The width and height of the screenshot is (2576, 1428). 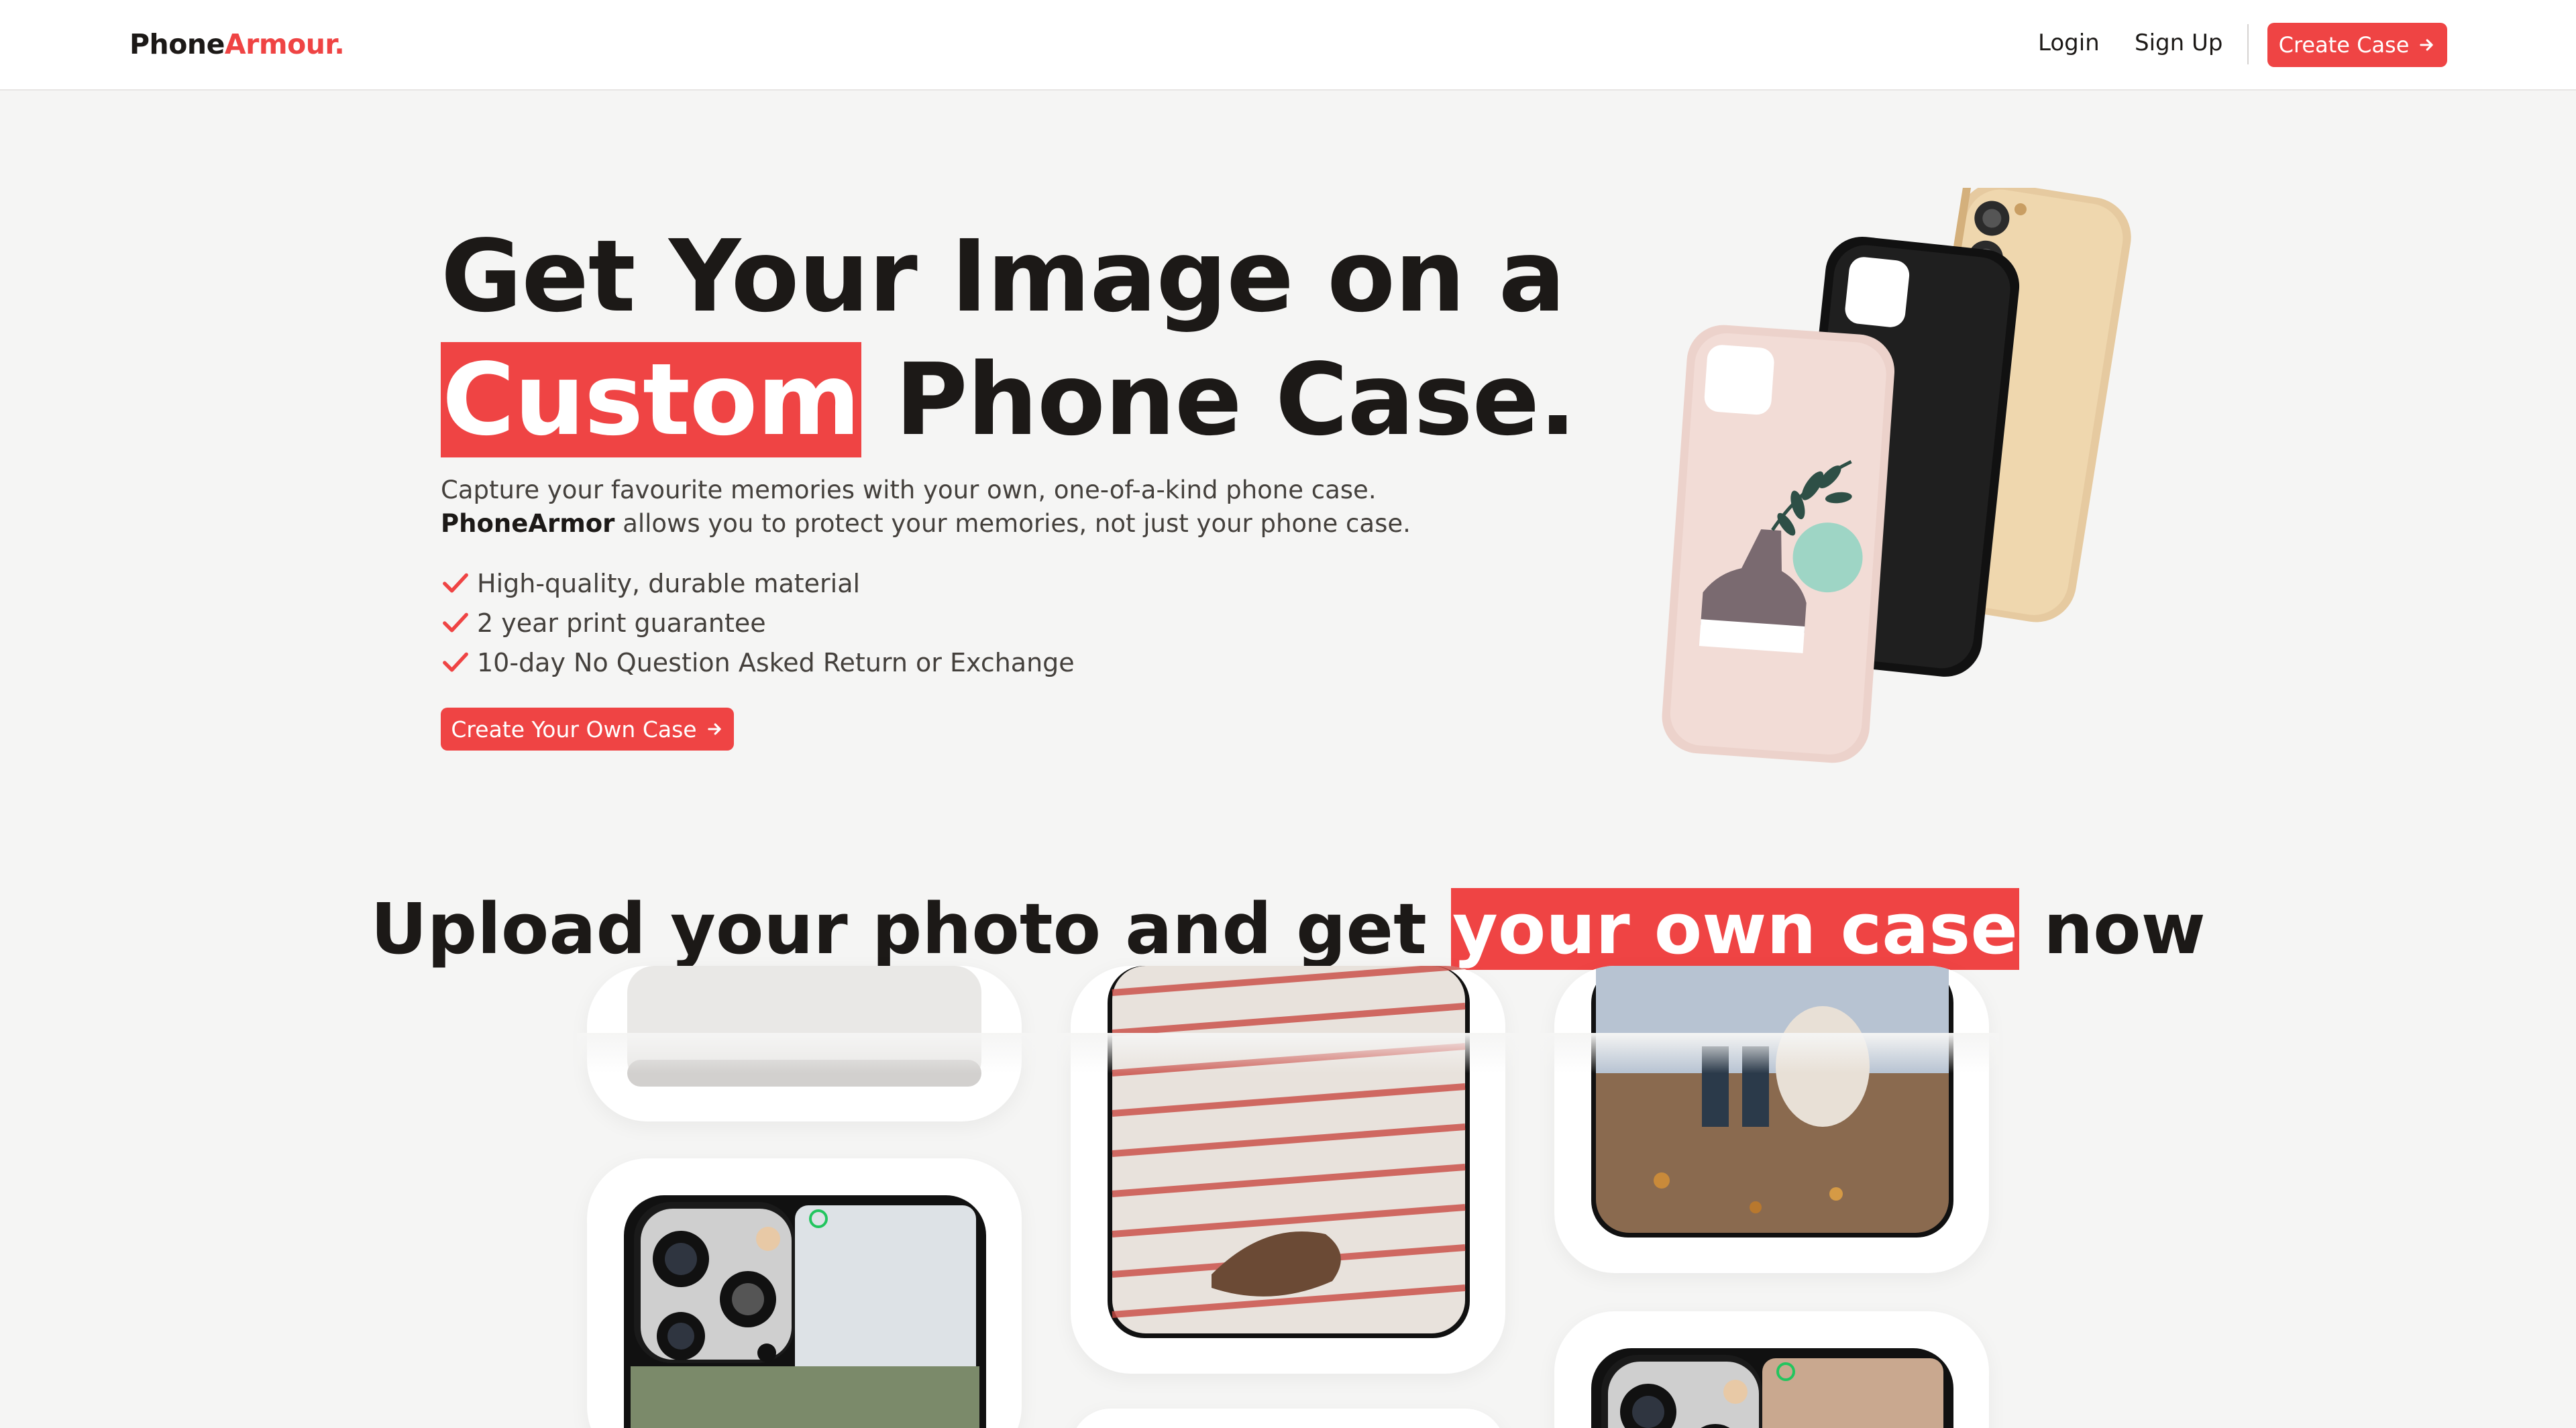 What do you see at coordinates (898, 929) in the screenshot?
I see `section-title-pre: Upload your photo and get` at bounding box center [898, 929].